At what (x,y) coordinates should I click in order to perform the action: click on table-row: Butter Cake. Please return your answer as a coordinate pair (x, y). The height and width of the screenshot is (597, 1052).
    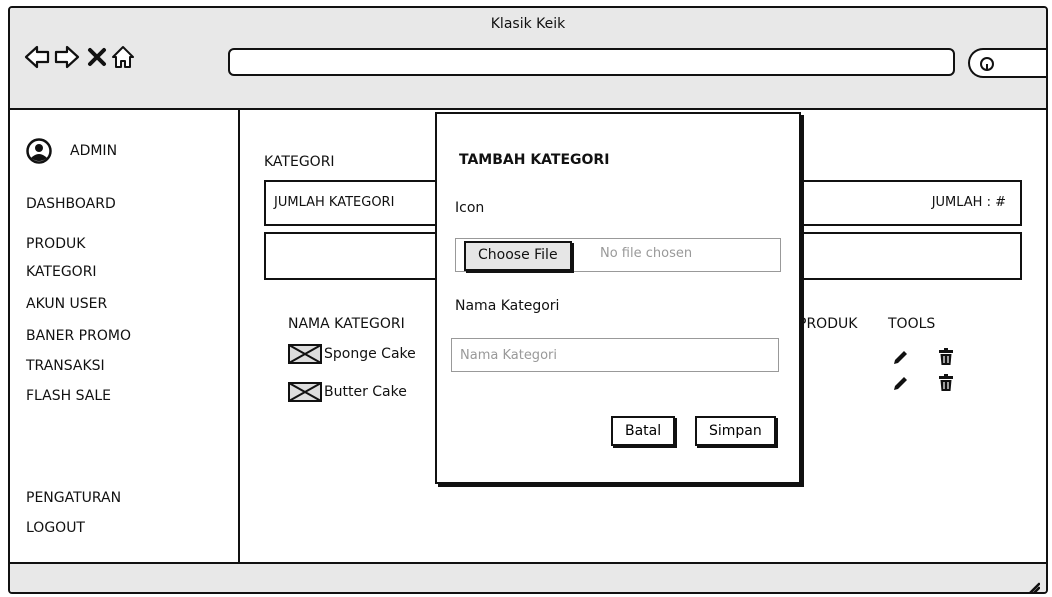
    Looking at the image, I should click on (347, 392).